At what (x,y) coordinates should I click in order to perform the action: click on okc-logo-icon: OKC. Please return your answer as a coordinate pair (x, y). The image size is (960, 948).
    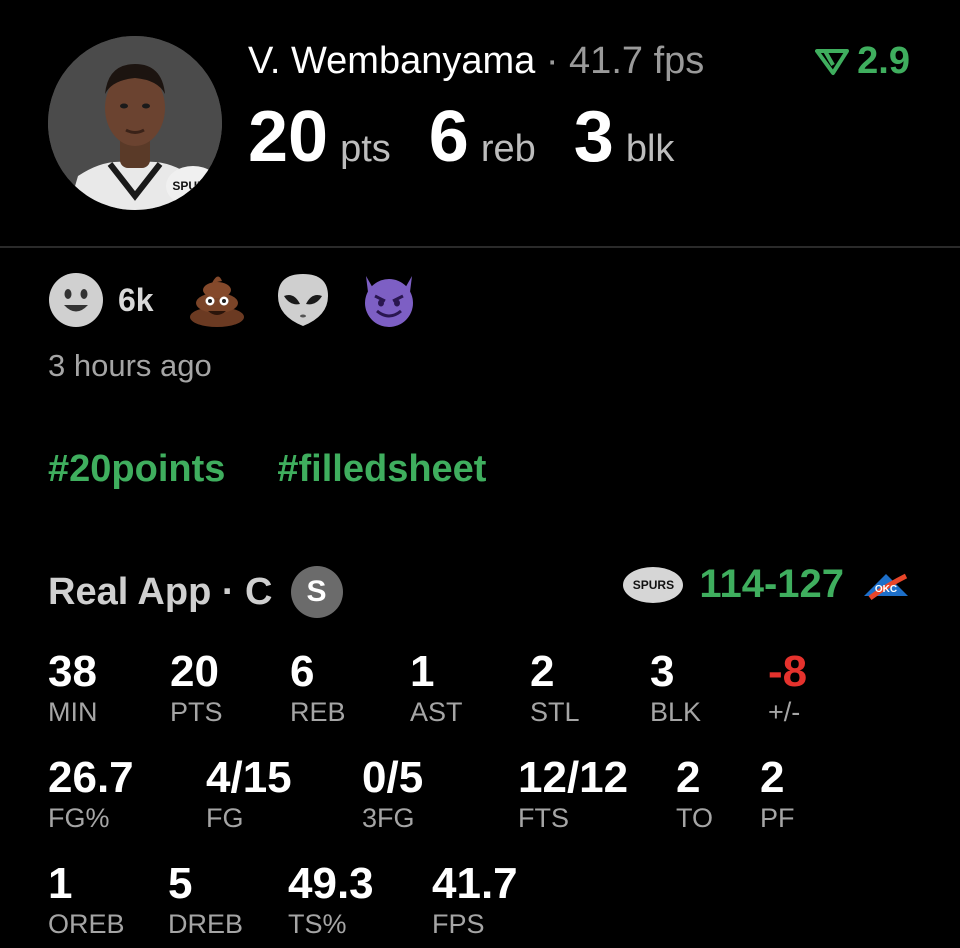
    Looking at the image, I should click on (886, 586).